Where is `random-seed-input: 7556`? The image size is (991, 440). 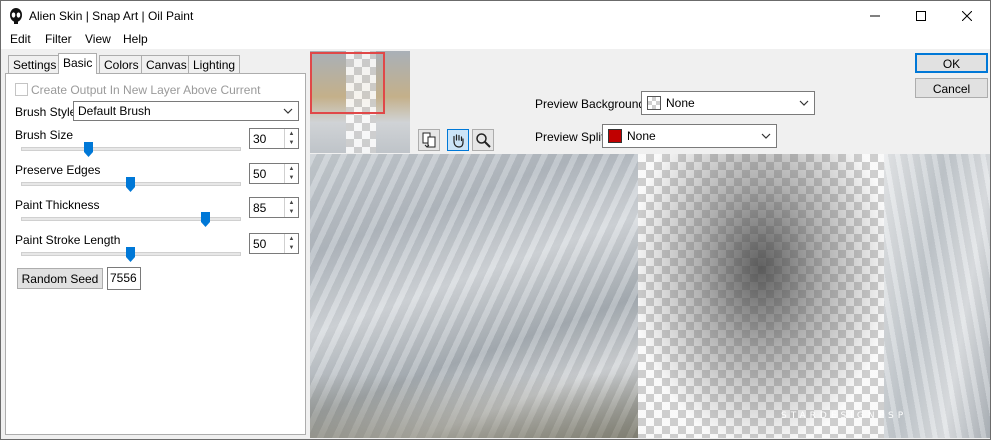 random-seed-input: 7556 is located at coordinates (124, 278).